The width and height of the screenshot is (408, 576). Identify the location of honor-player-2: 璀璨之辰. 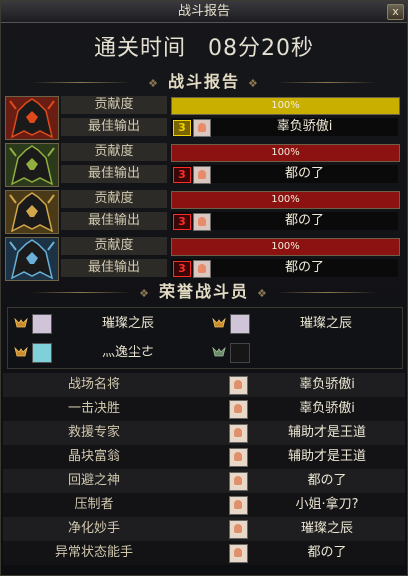
(304, 323).